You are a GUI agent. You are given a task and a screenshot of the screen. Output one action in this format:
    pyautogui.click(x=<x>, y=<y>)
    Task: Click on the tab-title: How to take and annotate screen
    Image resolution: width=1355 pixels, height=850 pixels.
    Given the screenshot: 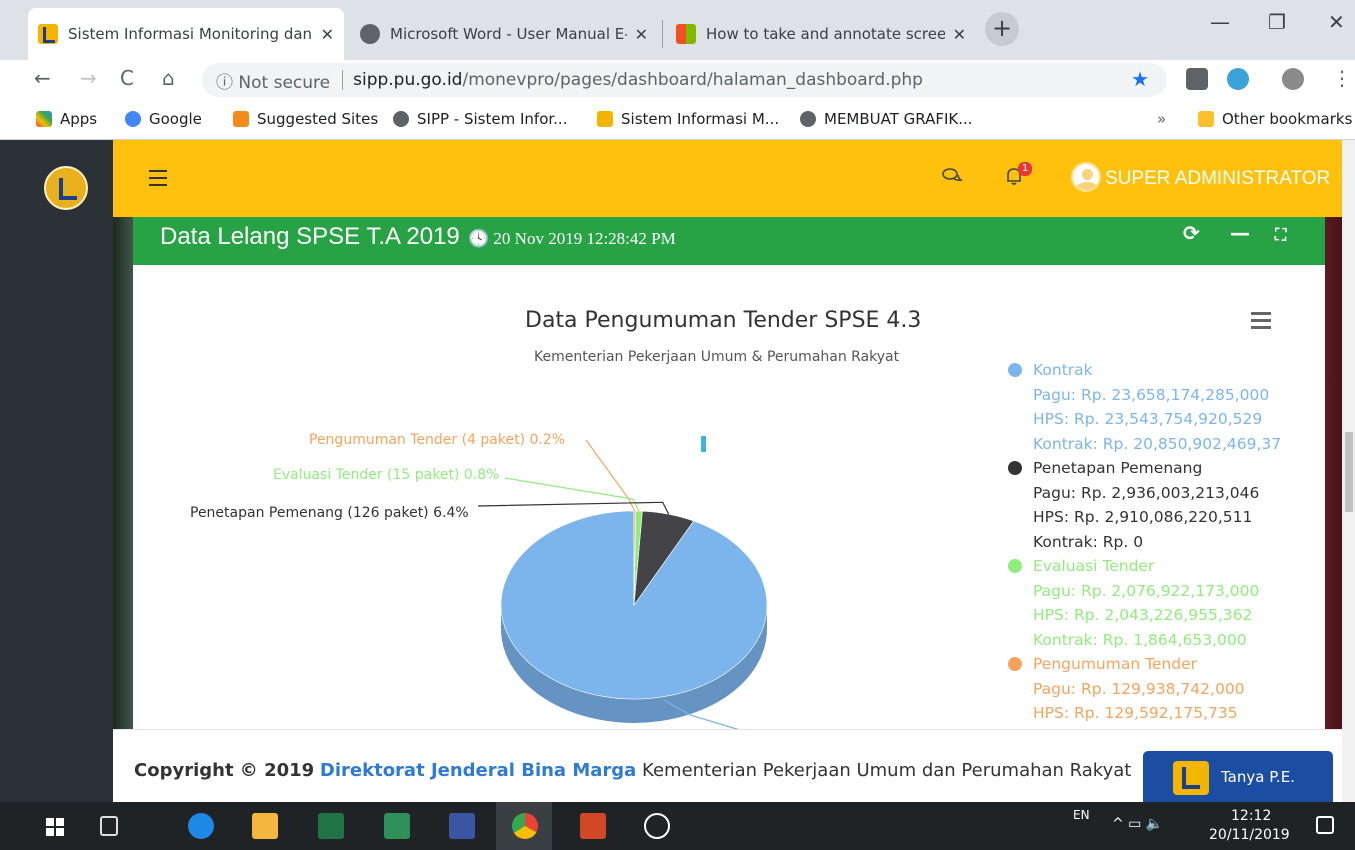 What is the action you would take?
    pyautogui.click(x=825, y=34)
    